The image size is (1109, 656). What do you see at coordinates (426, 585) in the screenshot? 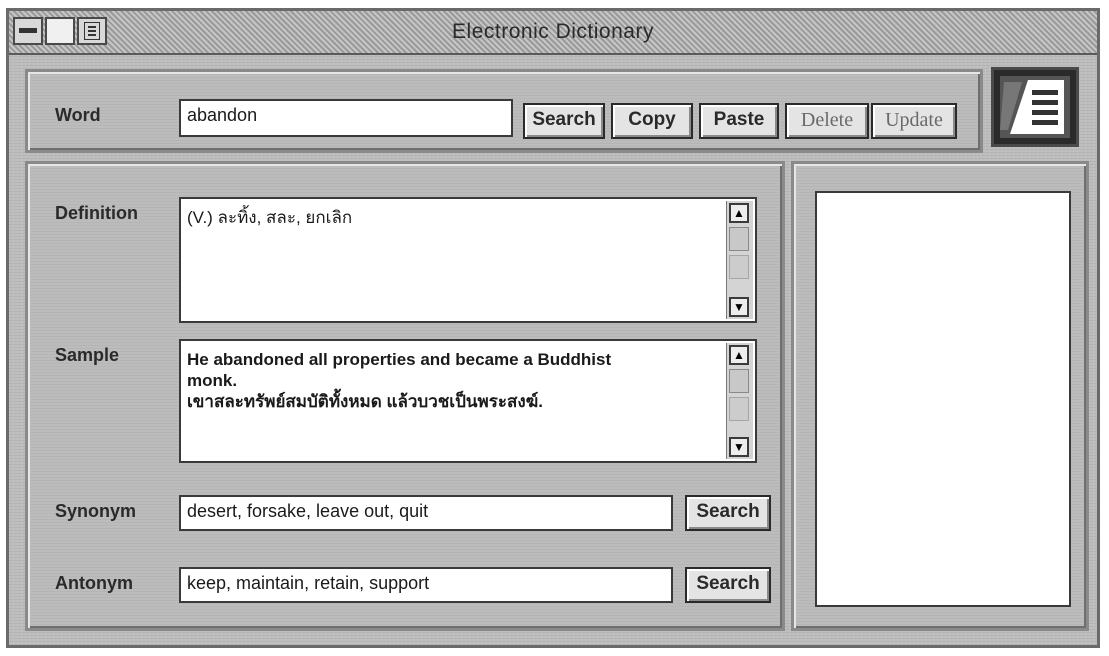
I see `antonym-input: keep, maintain, retain, support` at bounding box center [426, 585].